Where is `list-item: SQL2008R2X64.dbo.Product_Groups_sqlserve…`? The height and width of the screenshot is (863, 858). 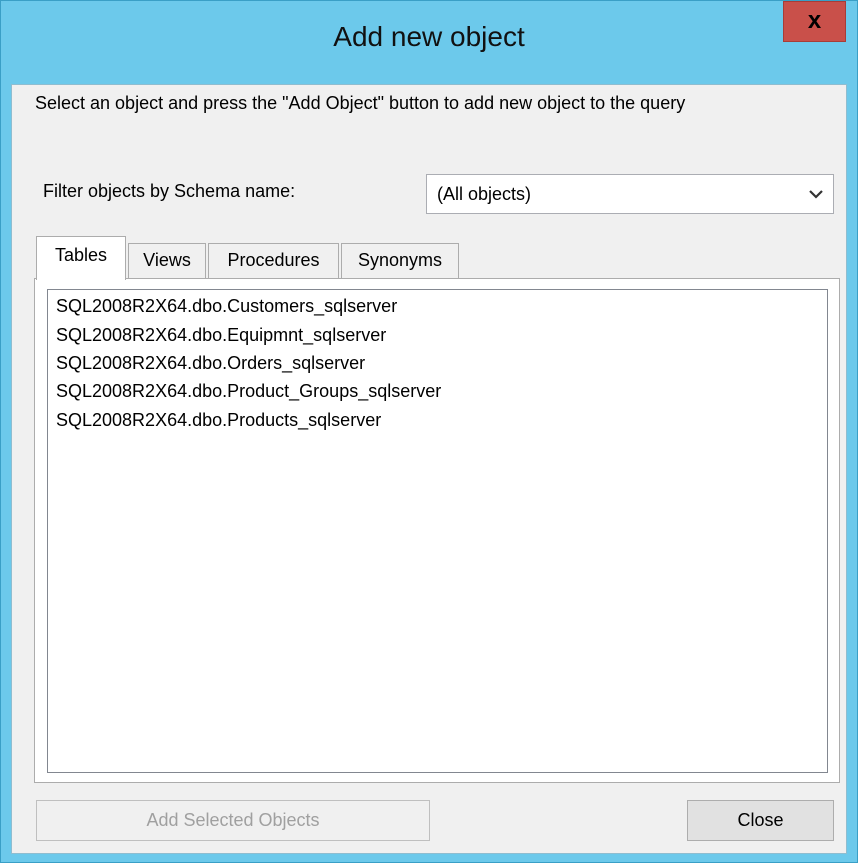 list-item: SQL2008R2X64.dbo.Product_Groups_sqlserve… is located at coordinates (248, 391).